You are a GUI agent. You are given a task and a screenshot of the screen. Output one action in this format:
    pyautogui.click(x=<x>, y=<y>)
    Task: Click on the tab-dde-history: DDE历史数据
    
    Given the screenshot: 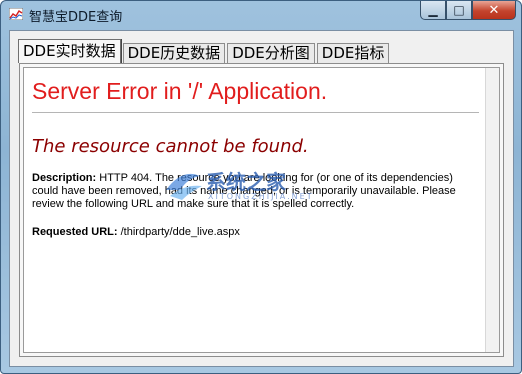 What is the action you would take?
    pyautogui.click(x=174, y=53)
    